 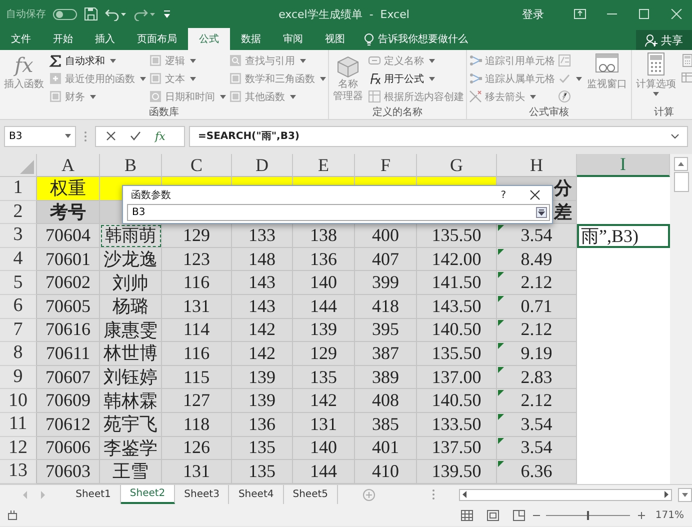 What do you see at coordinates (467, 515) in the screenshot?
I see `normal-view-icon` at bounding box center [467, 515].